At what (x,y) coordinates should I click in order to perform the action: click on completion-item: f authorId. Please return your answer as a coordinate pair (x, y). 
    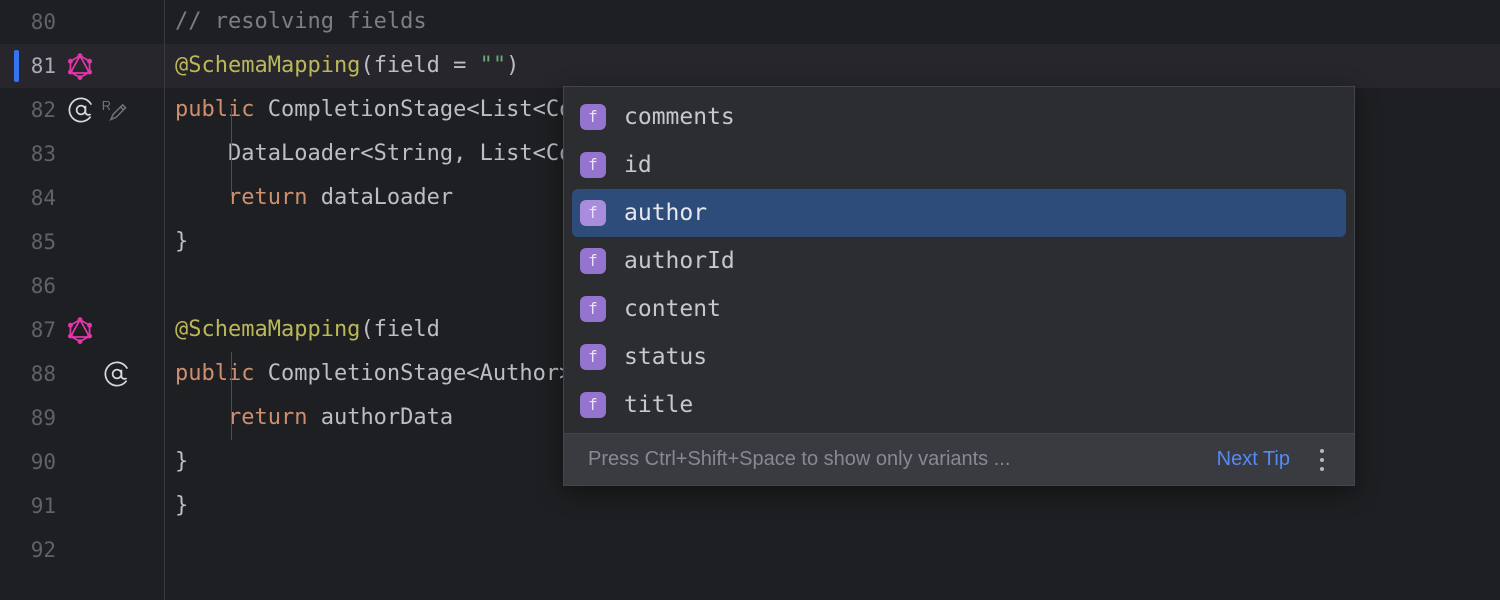
    Looking at the image, I should click on (959, 261).